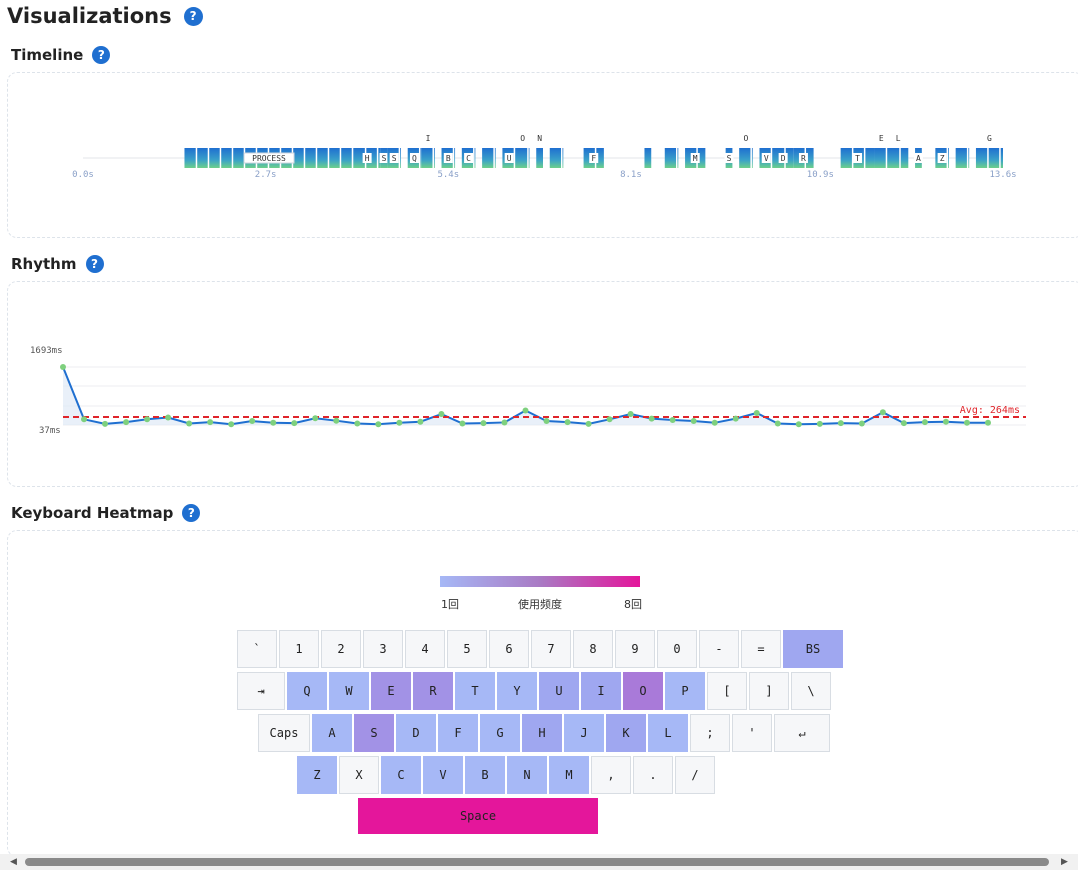 The image size is (1078, 875). What do you see at coordinates (261, 691) in the screenshot?
I see `key-symbol: ⇥` at bounding box center [261, 691].